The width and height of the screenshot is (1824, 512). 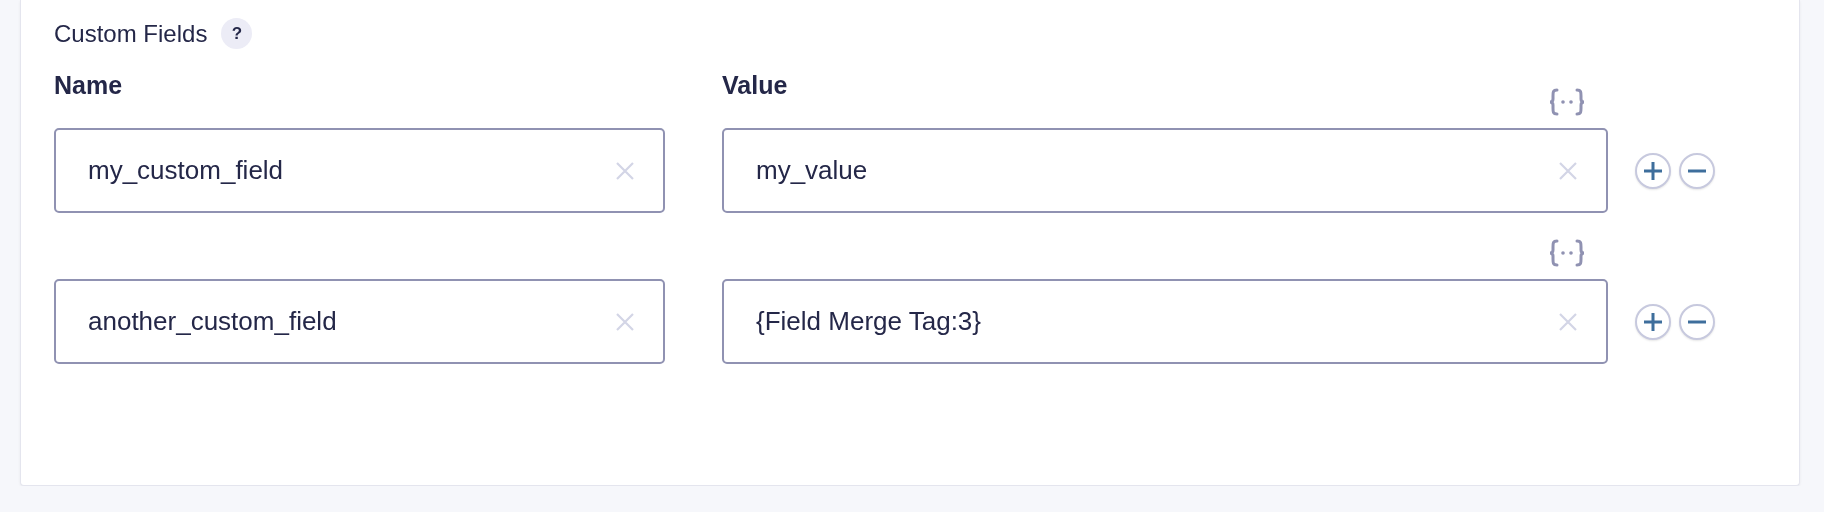 What do you see at coordinates (359, 170) in the screenshot?
I see `name-input: my_custom_field` at bounding box center [359, 170].